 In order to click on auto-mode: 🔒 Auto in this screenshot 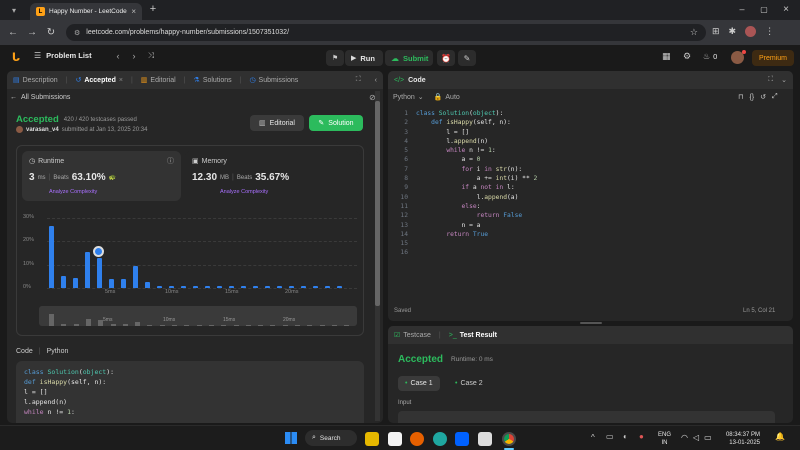, I will do `click(447, 97)`.